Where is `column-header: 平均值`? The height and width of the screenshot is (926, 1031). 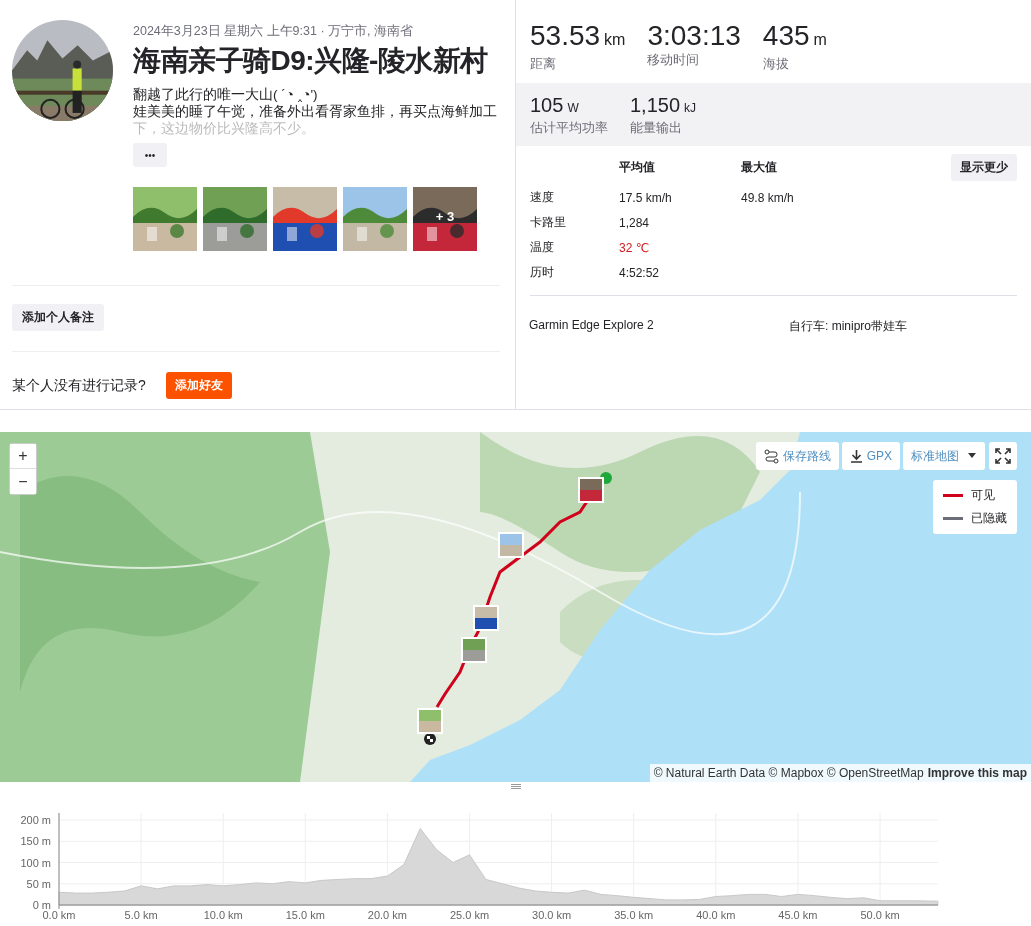 column-header: 平均值 is located at coordinates (637, 167).